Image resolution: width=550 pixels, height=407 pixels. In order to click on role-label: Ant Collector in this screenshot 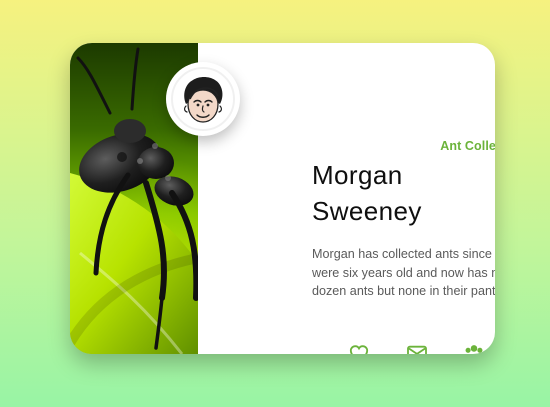, I will do `click(467, 146)`.